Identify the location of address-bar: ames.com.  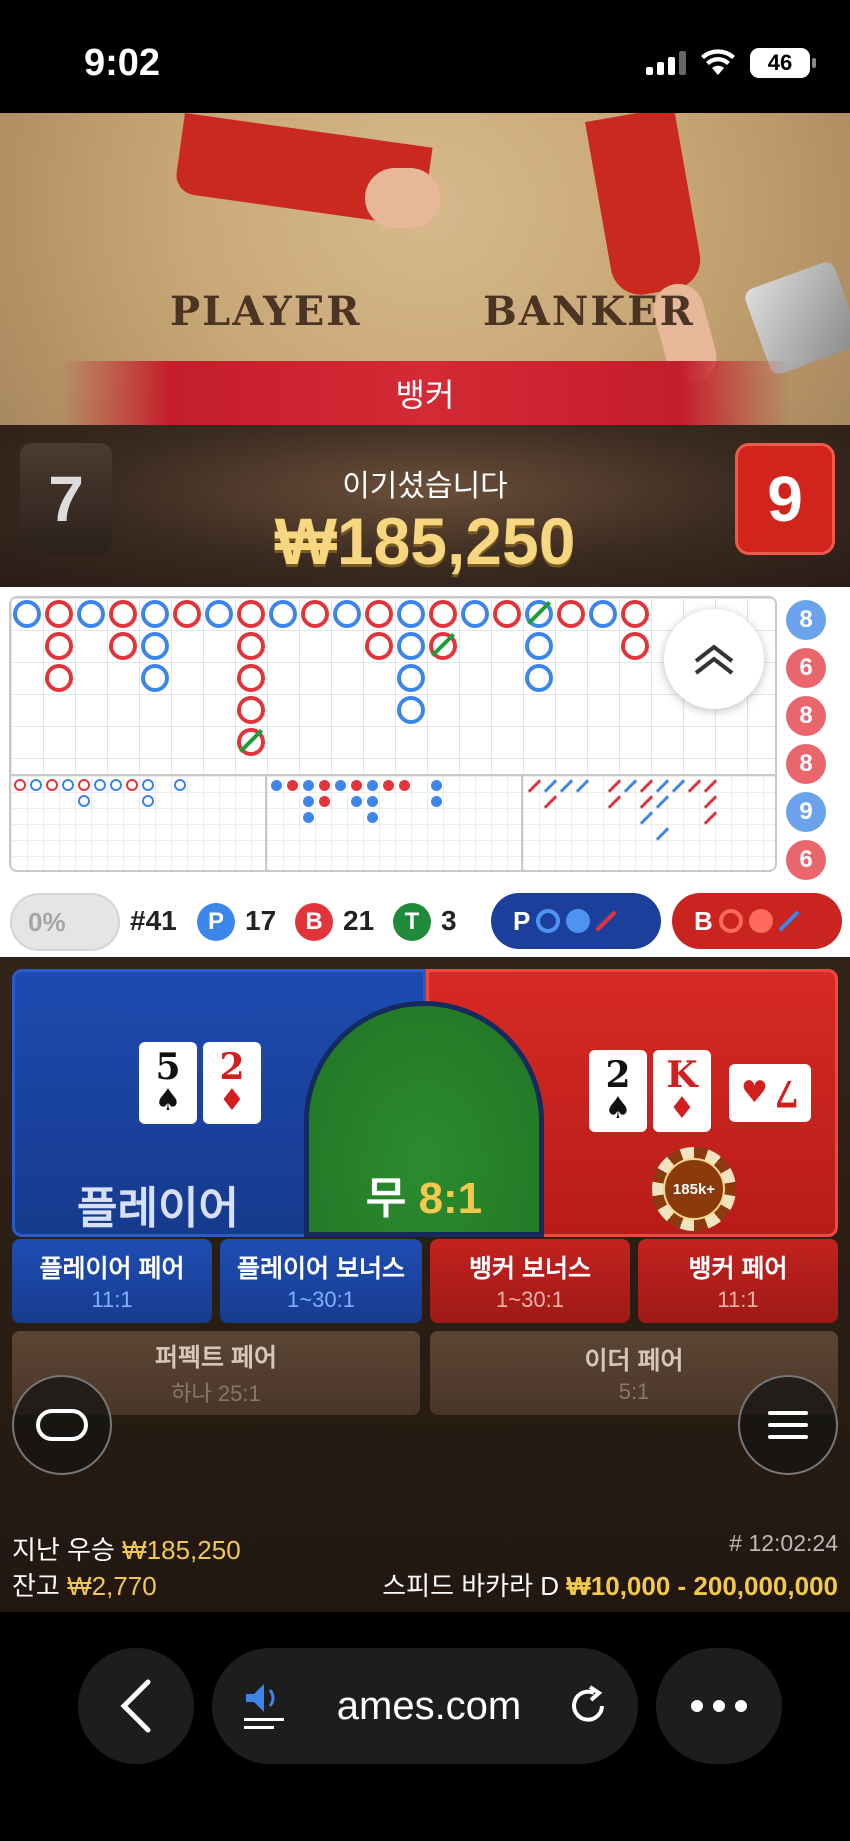
(425, 1706).